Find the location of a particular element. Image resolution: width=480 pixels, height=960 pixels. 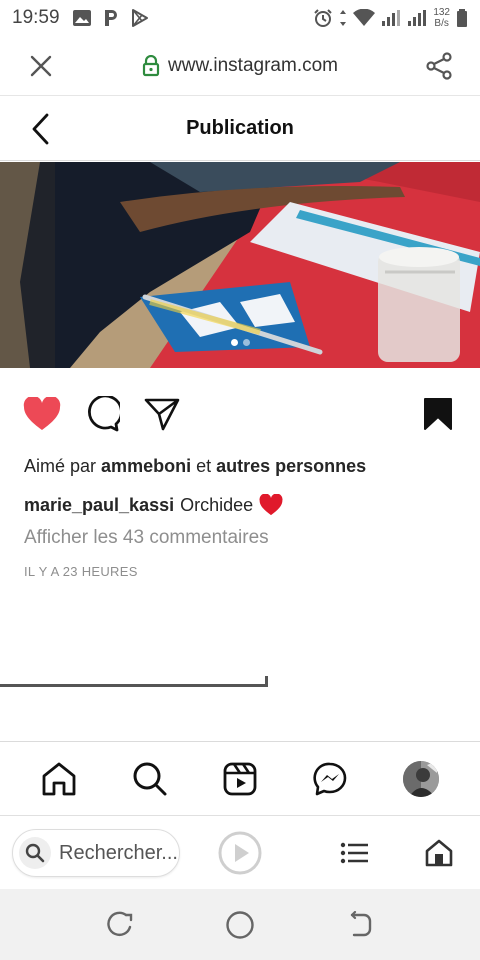

bookmark-icon is located at coordinates (438, 414).